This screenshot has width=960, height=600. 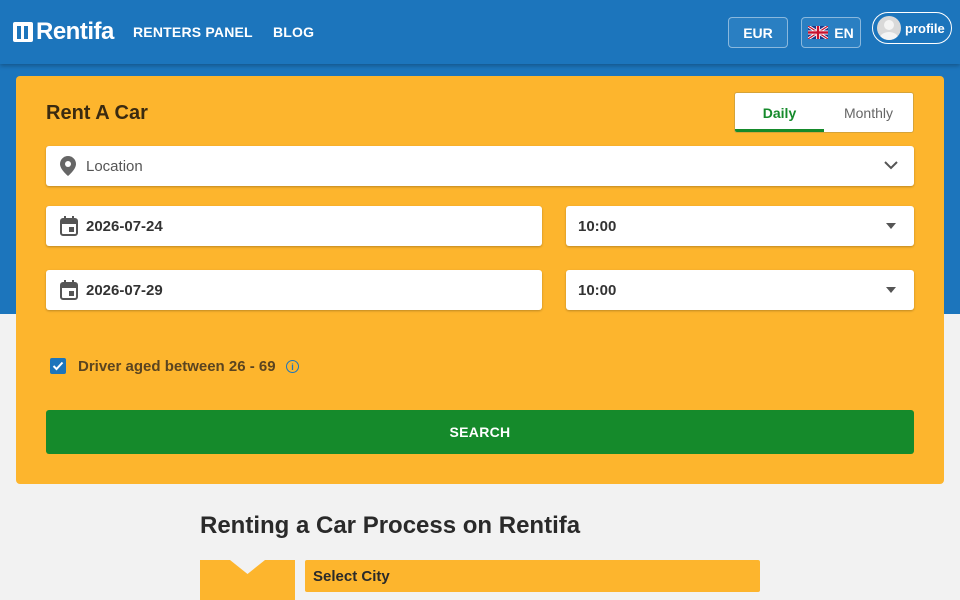 What do you see at coordinates (292, 366) in the screenshot?
I see `info-icon: i` at bounding box center [292, 366].